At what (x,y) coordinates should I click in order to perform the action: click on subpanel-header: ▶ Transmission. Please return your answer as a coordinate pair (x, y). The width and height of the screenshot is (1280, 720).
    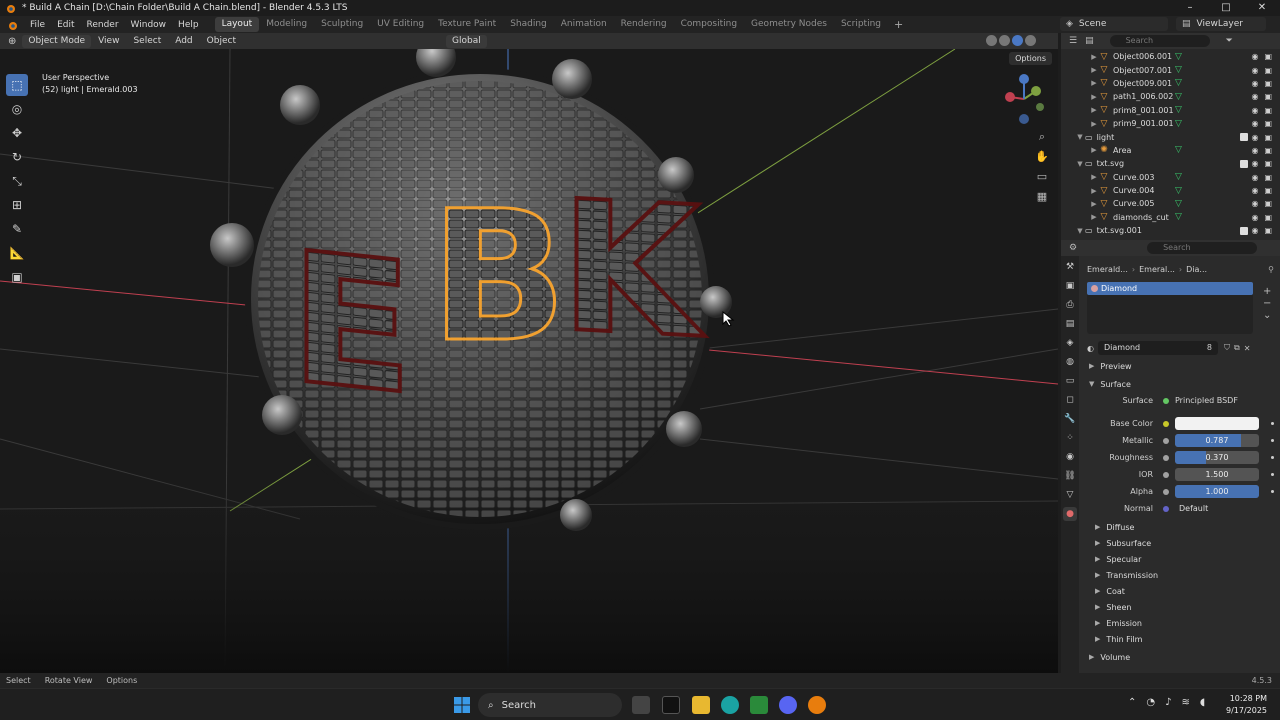
    Looking at the image, I should click on (1181, 575).